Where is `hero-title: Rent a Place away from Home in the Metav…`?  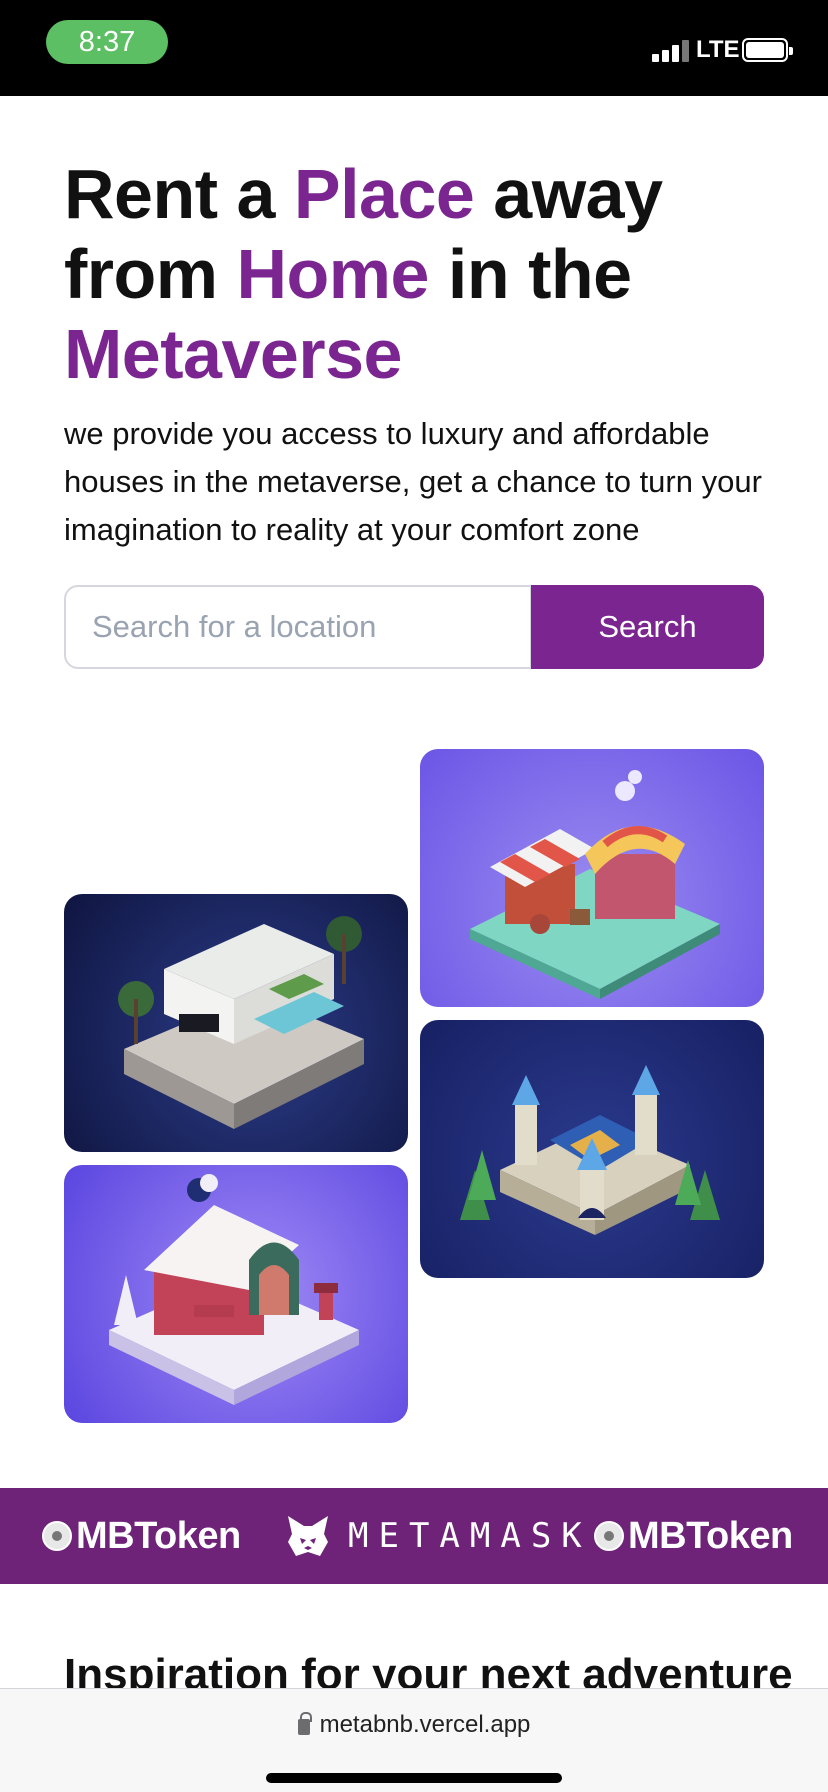
hero-title: Rent a Place away from Home in the Metav… is located at coordinates (424, 274).